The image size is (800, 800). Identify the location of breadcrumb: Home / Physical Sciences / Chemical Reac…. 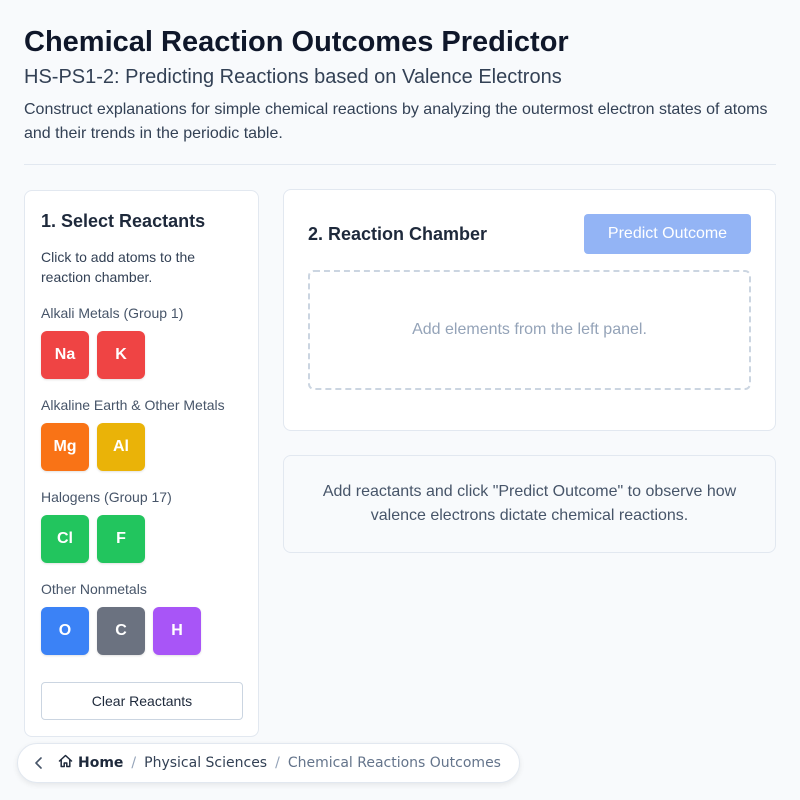
(268, 763).